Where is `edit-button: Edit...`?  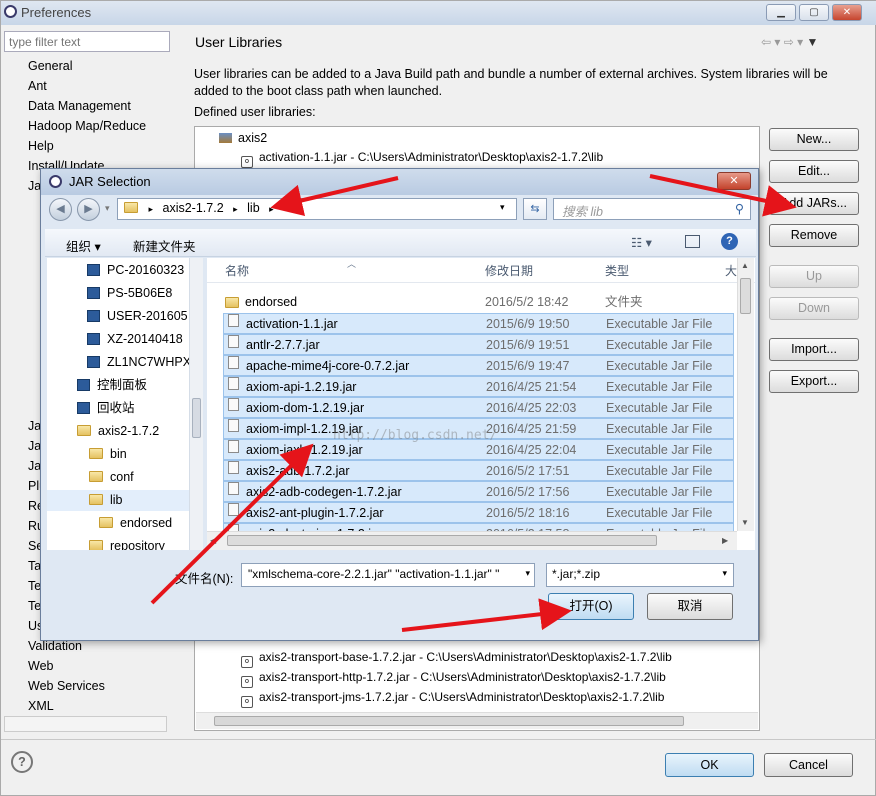 edit-button: Edit... is located at coordinates (814, 171).